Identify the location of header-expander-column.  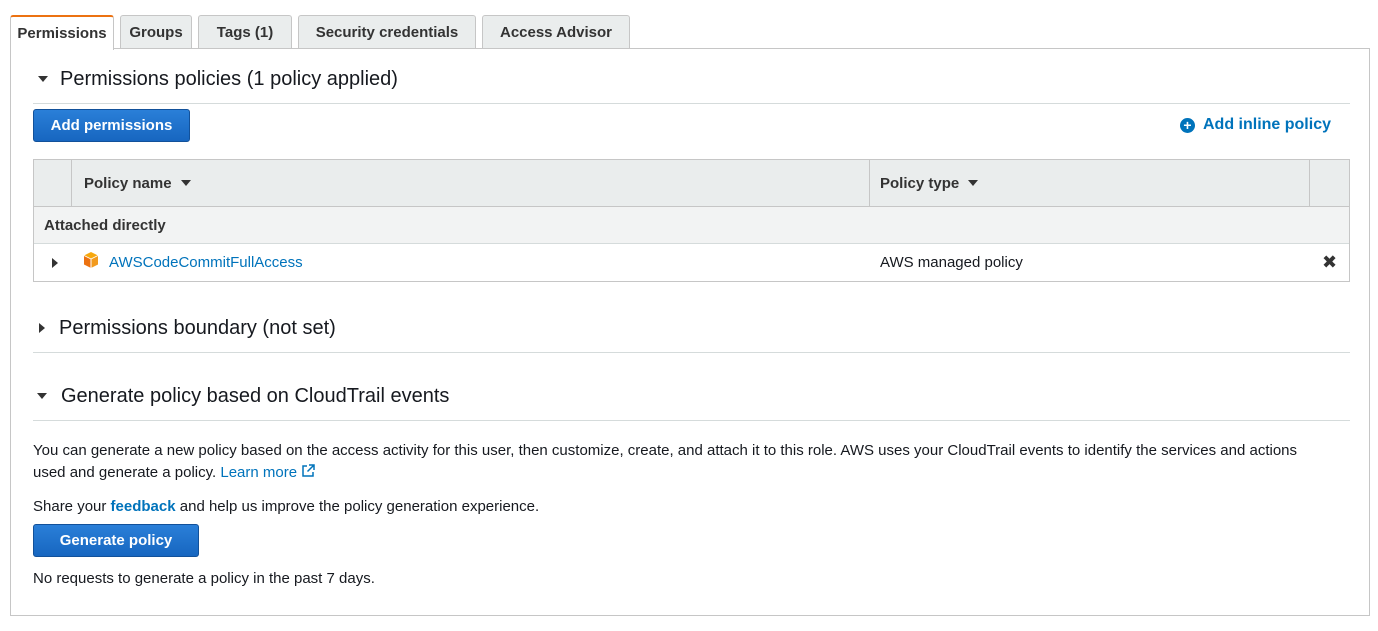
(53, 183).